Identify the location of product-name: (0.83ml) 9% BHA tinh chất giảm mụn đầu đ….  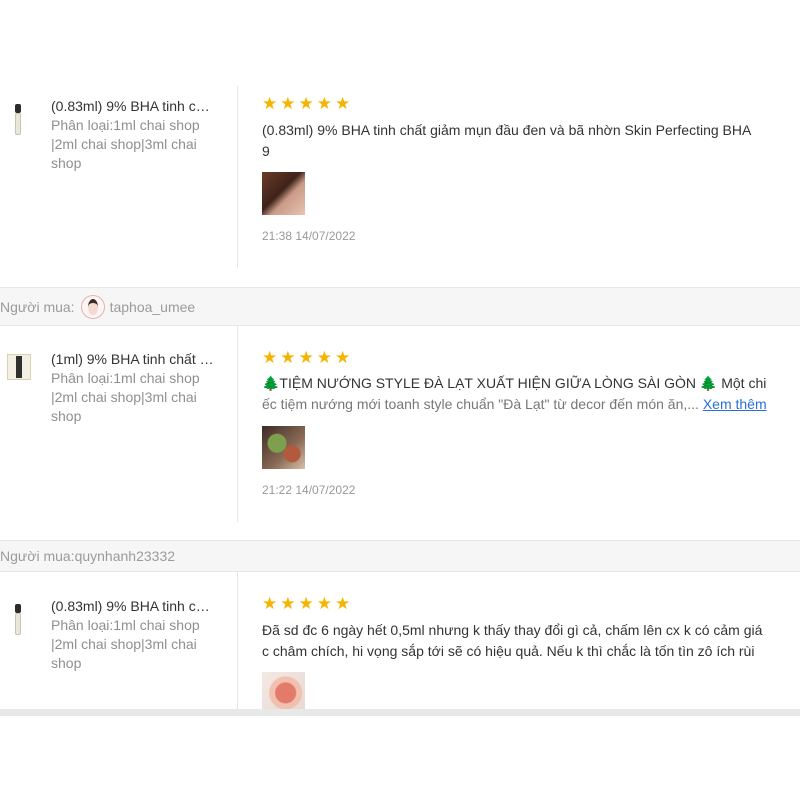
(133, 106).